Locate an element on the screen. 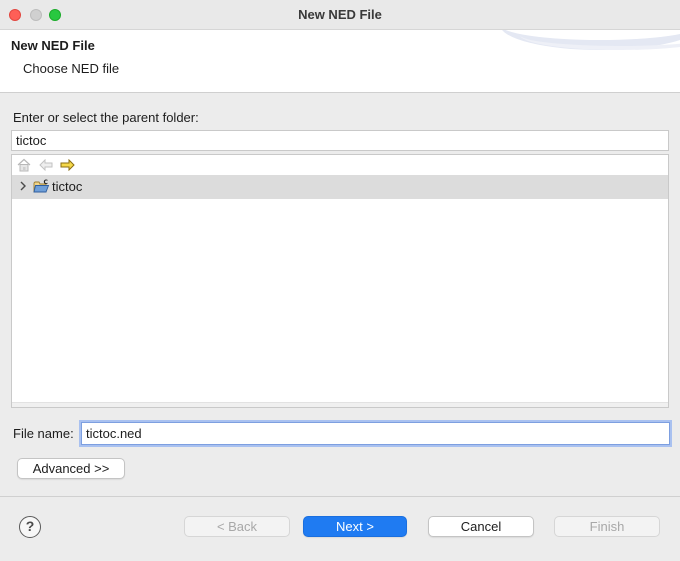 The image size is (680, 561). parent-folder-label: Enter or select the parent folder: is located at coordinates (106, 117).